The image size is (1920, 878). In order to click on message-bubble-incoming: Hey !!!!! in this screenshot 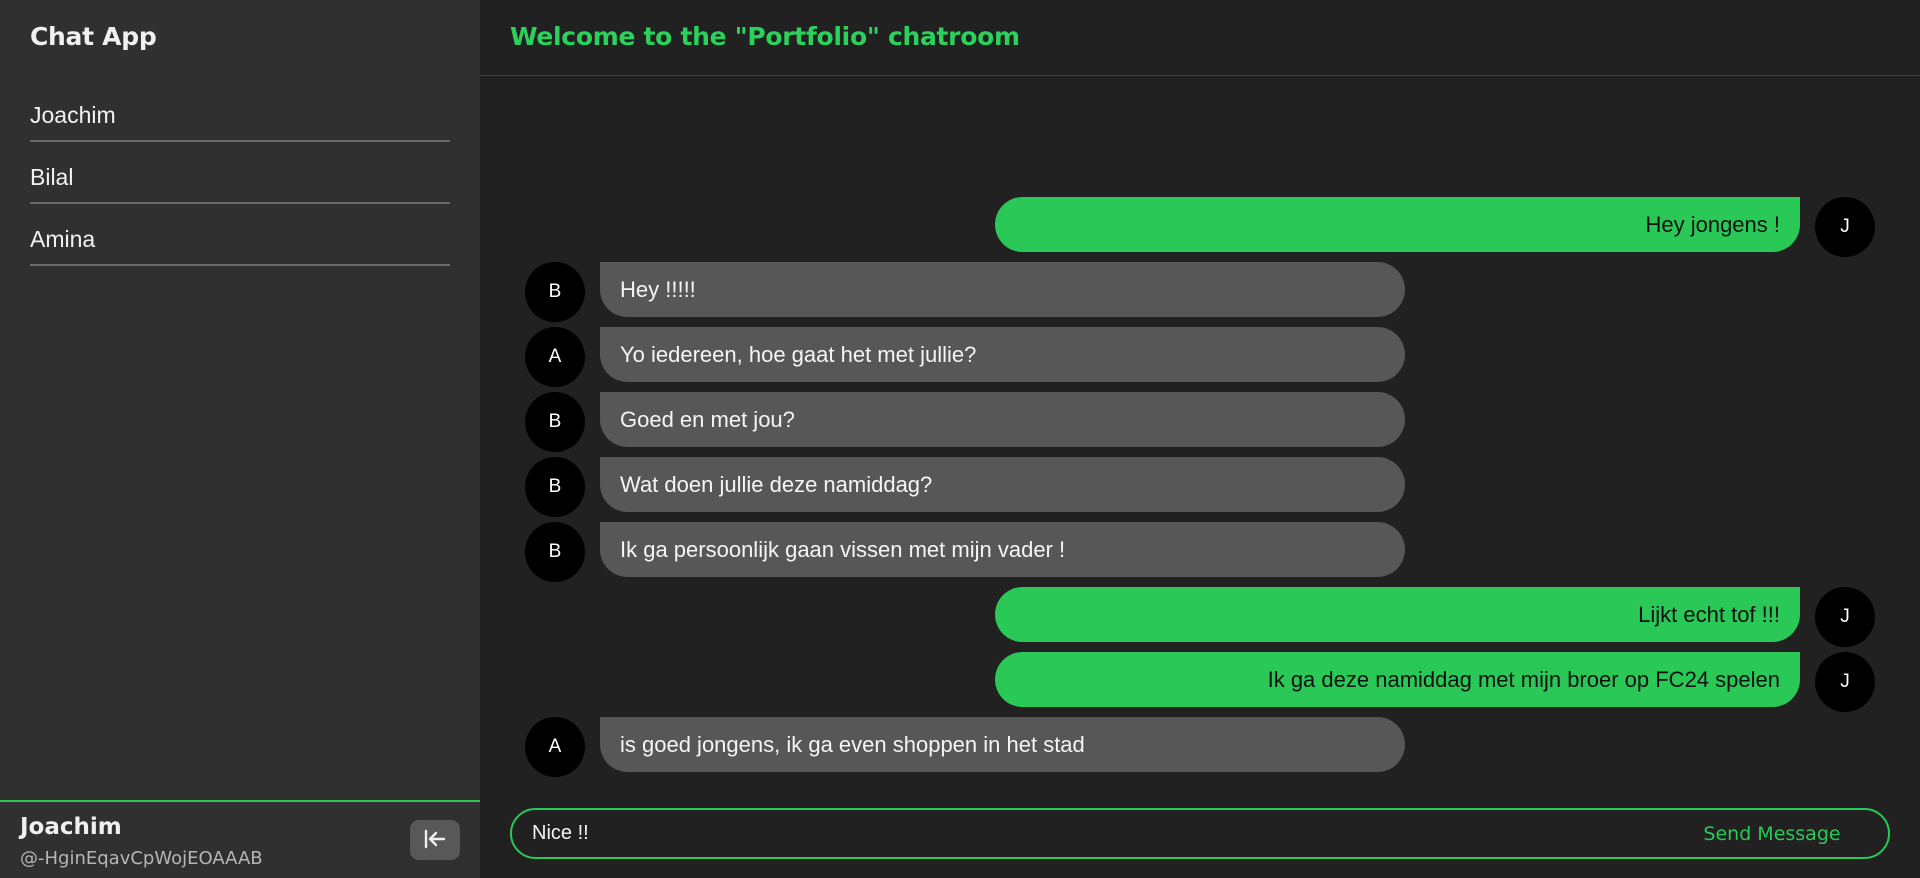, I will do `click(1002, 289)`.